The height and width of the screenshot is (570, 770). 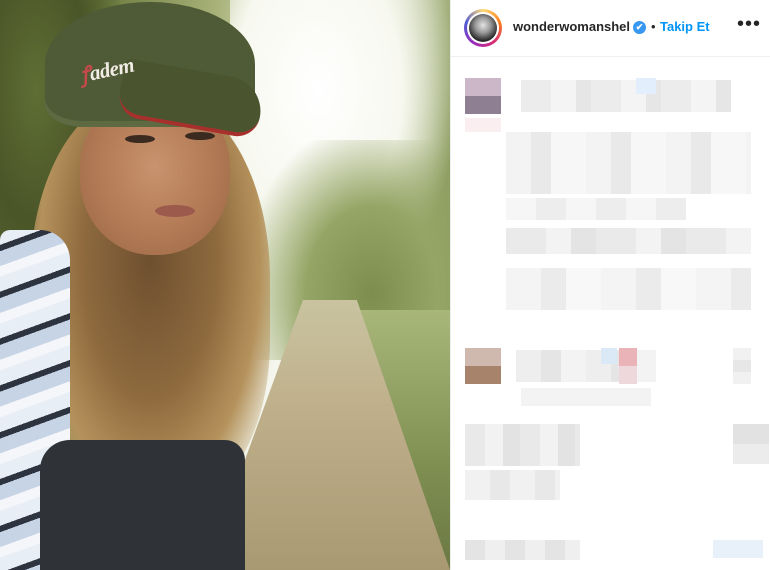 I want to click on profile-avatar, so click(x=483, y=28).